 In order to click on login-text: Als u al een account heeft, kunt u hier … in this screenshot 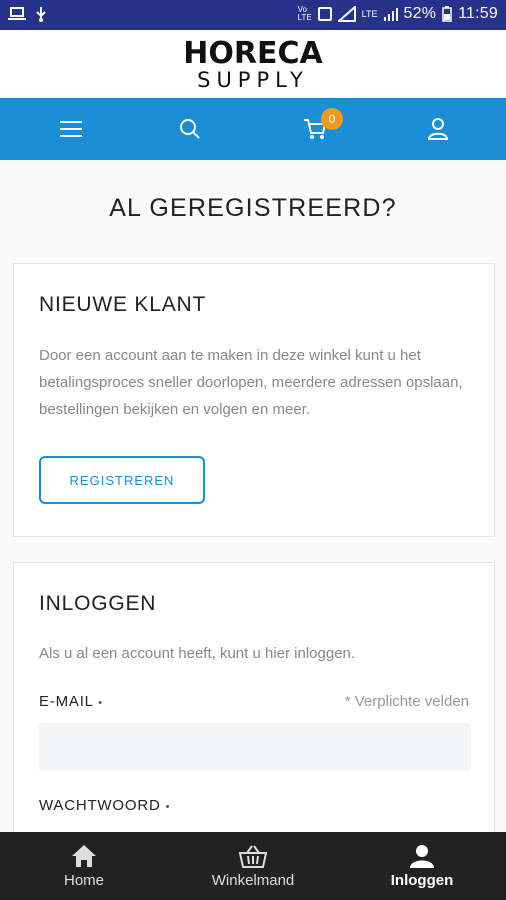, I will do `click(197, 653)`.